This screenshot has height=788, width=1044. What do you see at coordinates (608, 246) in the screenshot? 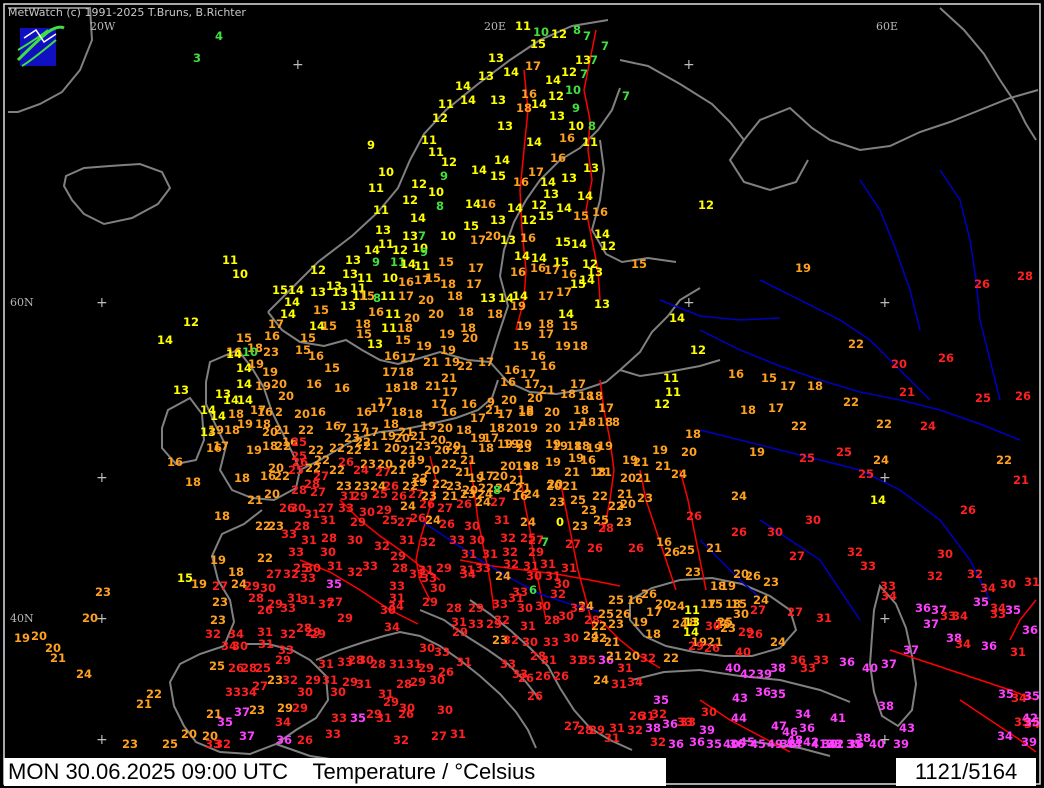
I see `temperature-value: 12` at bounding box center [608, 246].